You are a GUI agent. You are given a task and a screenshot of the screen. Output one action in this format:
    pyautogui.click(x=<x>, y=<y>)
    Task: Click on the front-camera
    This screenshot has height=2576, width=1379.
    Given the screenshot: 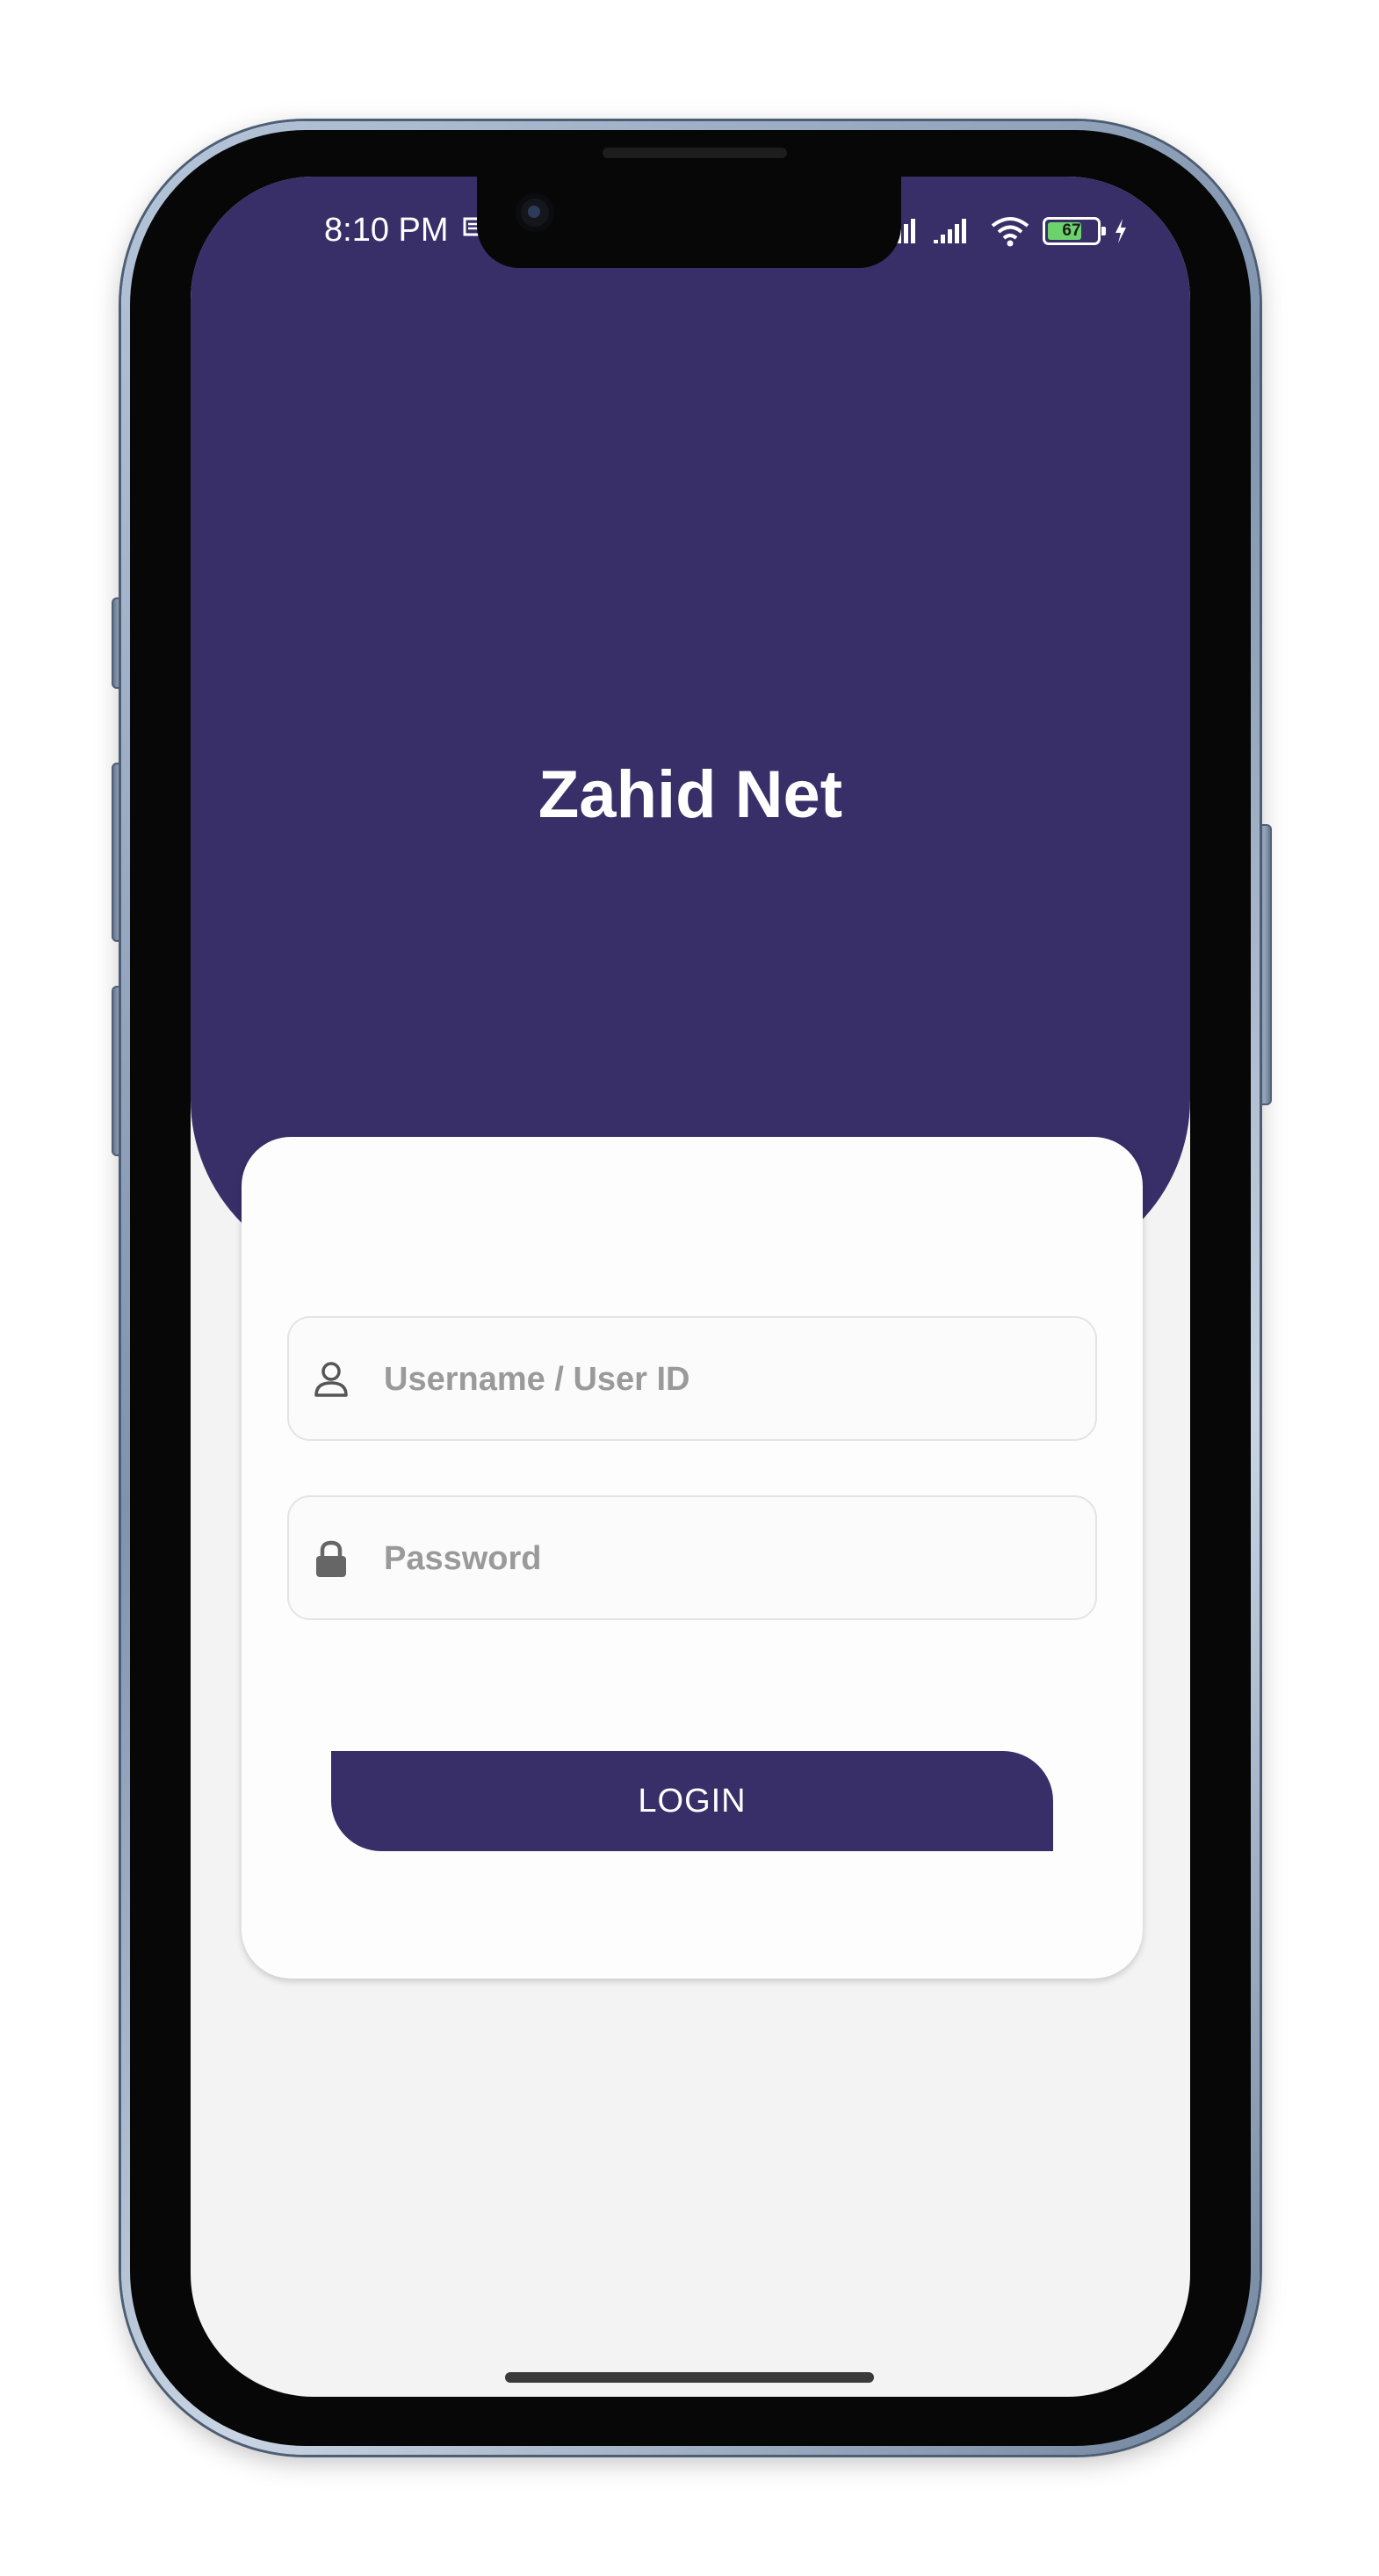 What is the action you would take?
    pyautogui.click(x=535, y=212)
    